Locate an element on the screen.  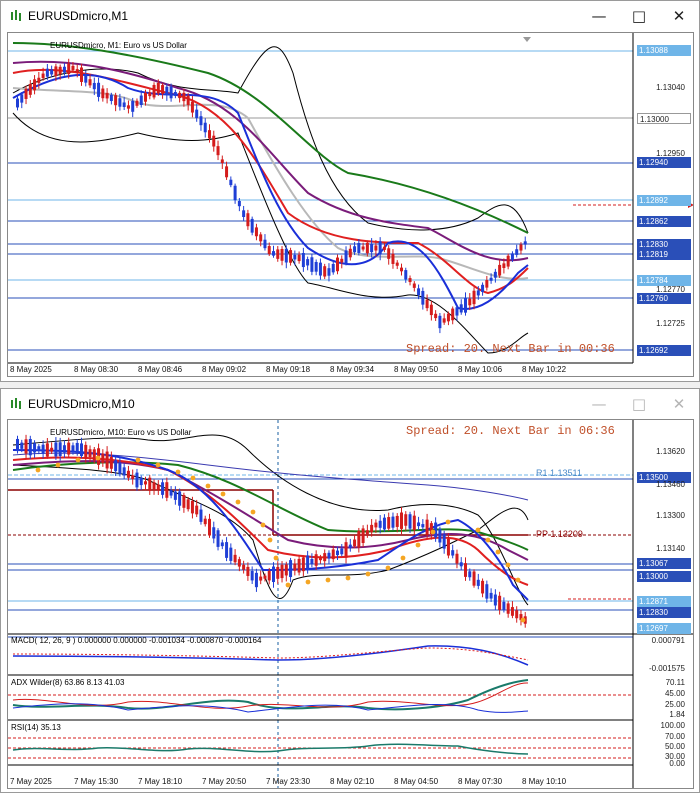
price-tag: 1.12940 is located at coordinates (664, 162).